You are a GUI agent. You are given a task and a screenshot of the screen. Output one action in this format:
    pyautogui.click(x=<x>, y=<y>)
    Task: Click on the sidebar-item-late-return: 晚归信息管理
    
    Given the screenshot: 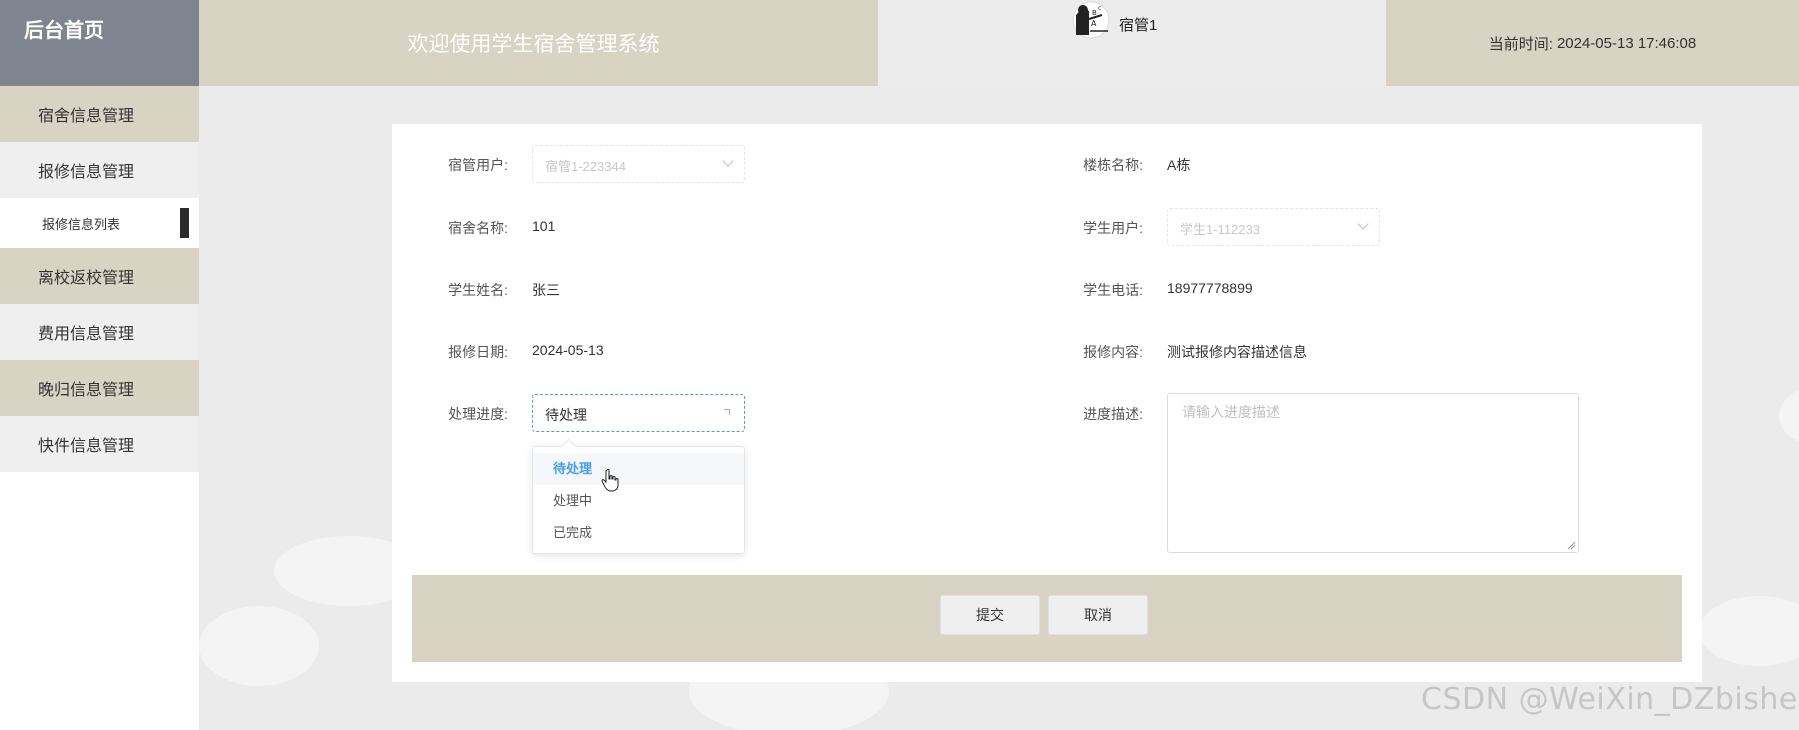 What is the action you would take?
    pyautogui.click(x=99, y=388)
    